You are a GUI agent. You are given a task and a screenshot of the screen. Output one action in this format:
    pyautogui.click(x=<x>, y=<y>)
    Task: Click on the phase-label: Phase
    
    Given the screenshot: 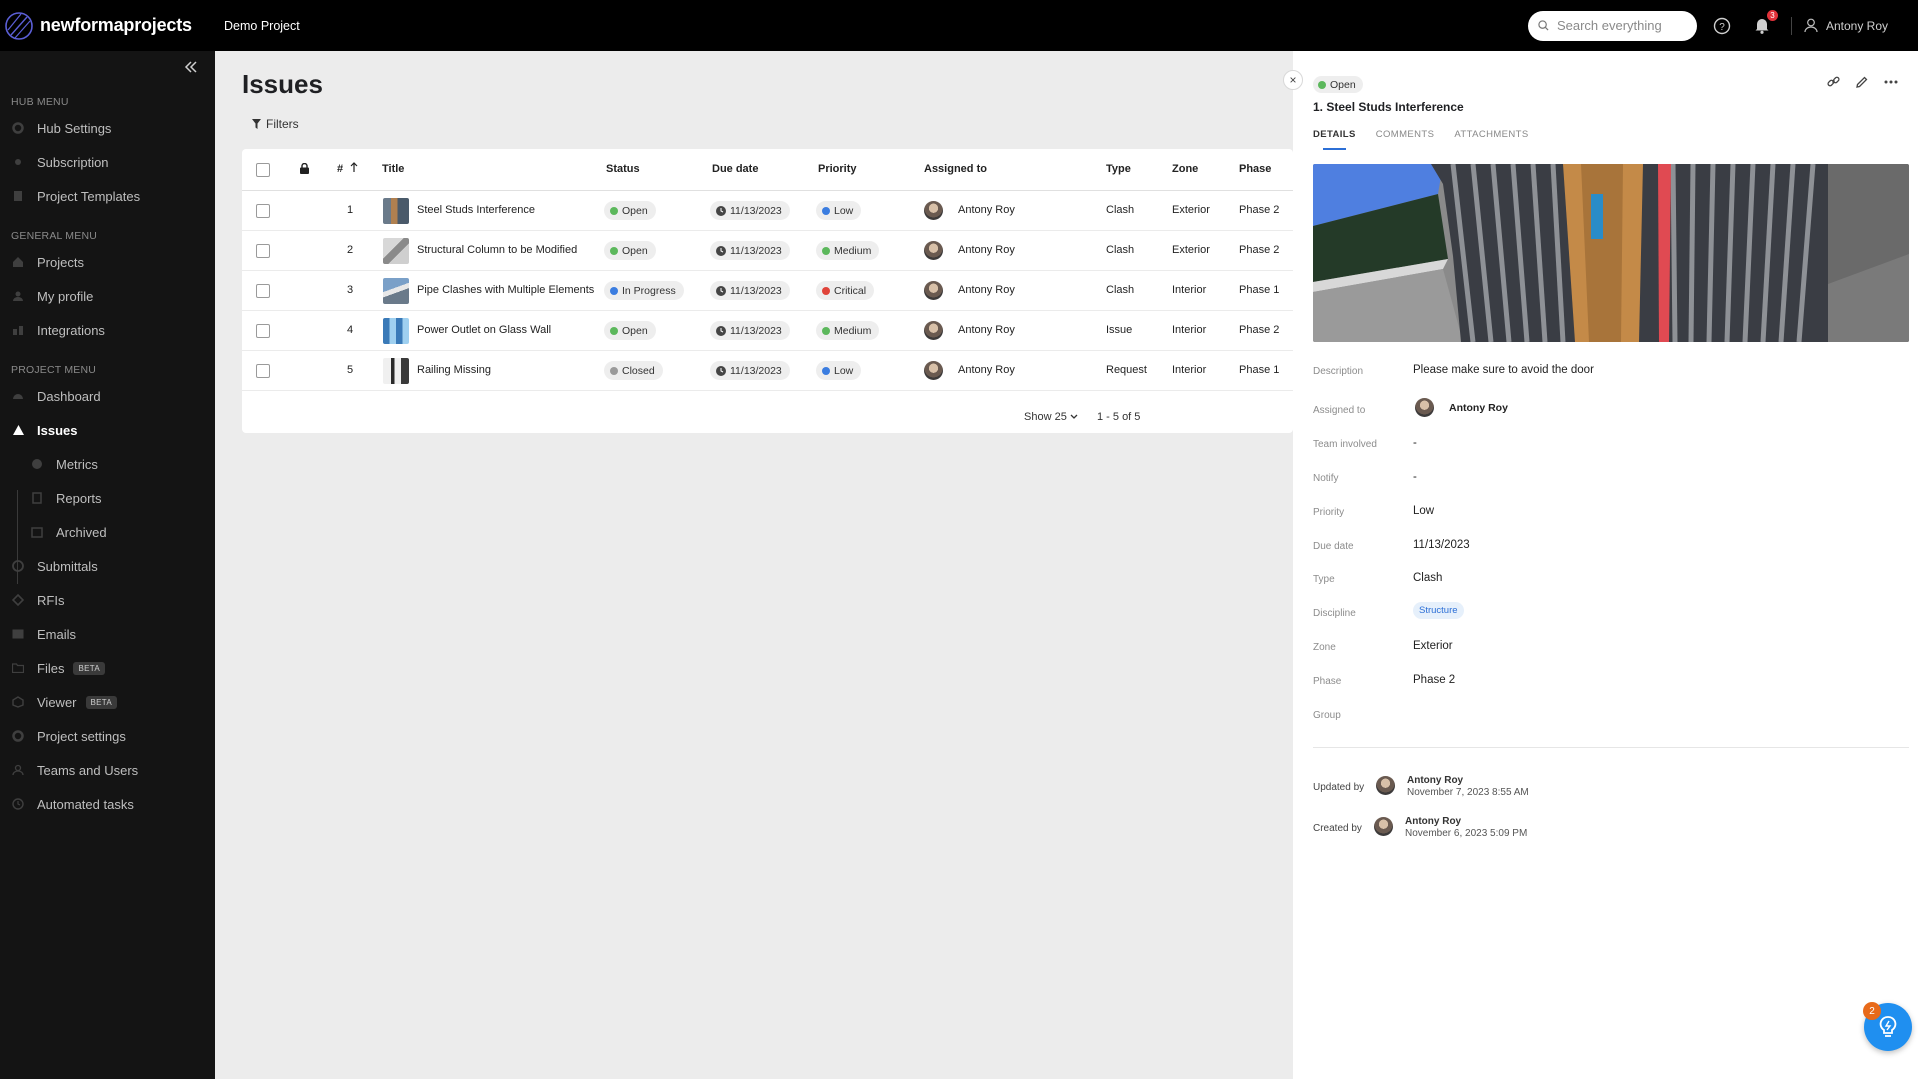 What is the action you would take?
    pyautogui.click(x=1327, y=681)
    